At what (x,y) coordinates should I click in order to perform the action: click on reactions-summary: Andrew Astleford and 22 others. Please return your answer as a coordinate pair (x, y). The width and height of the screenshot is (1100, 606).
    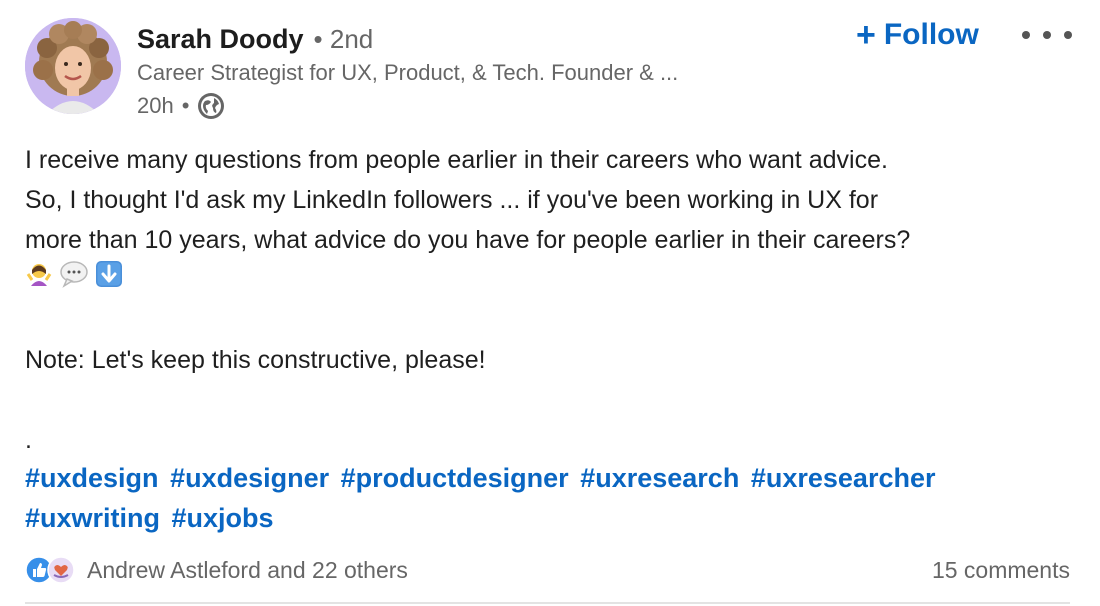
    Looking at the image, I should click on (216, 570).